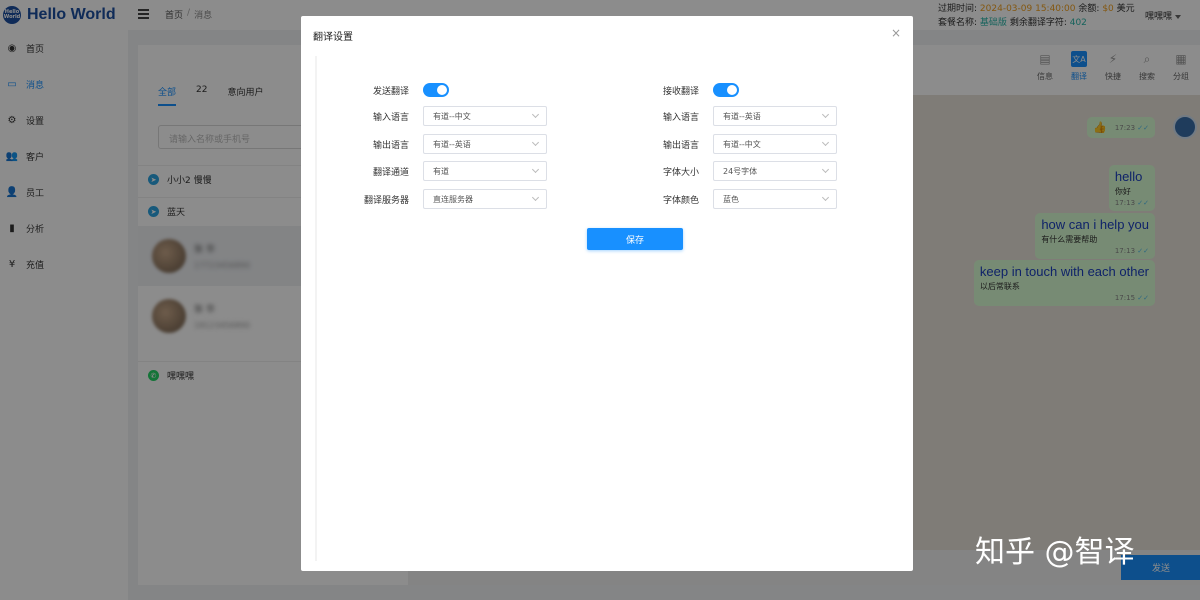 This screenshot has height=600, width=1200. Describe the element at coordinates (896, 33) in the screenshot. I see `close-icon: ×` at that location.